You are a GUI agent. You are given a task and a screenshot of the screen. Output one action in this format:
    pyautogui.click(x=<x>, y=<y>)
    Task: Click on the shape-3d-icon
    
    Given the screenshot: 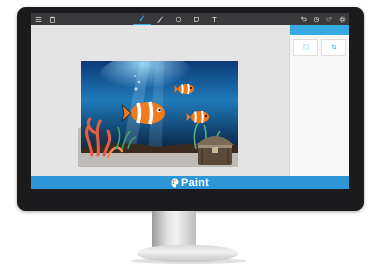 What is the action you would take?
    pyautogui.click(x=178, y=19)
    